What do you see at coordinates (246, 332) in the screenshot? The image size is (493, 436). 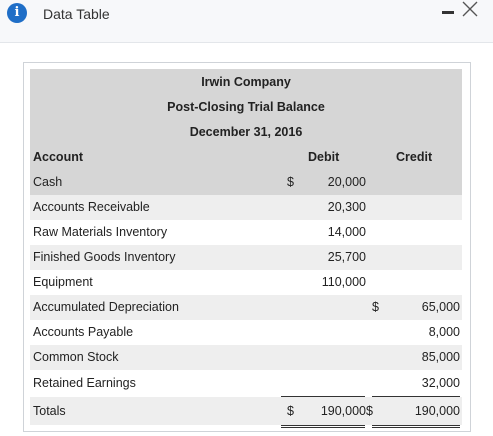 I see `table-row: Accounts Payable 8,000` at bounding box center [246, 332].